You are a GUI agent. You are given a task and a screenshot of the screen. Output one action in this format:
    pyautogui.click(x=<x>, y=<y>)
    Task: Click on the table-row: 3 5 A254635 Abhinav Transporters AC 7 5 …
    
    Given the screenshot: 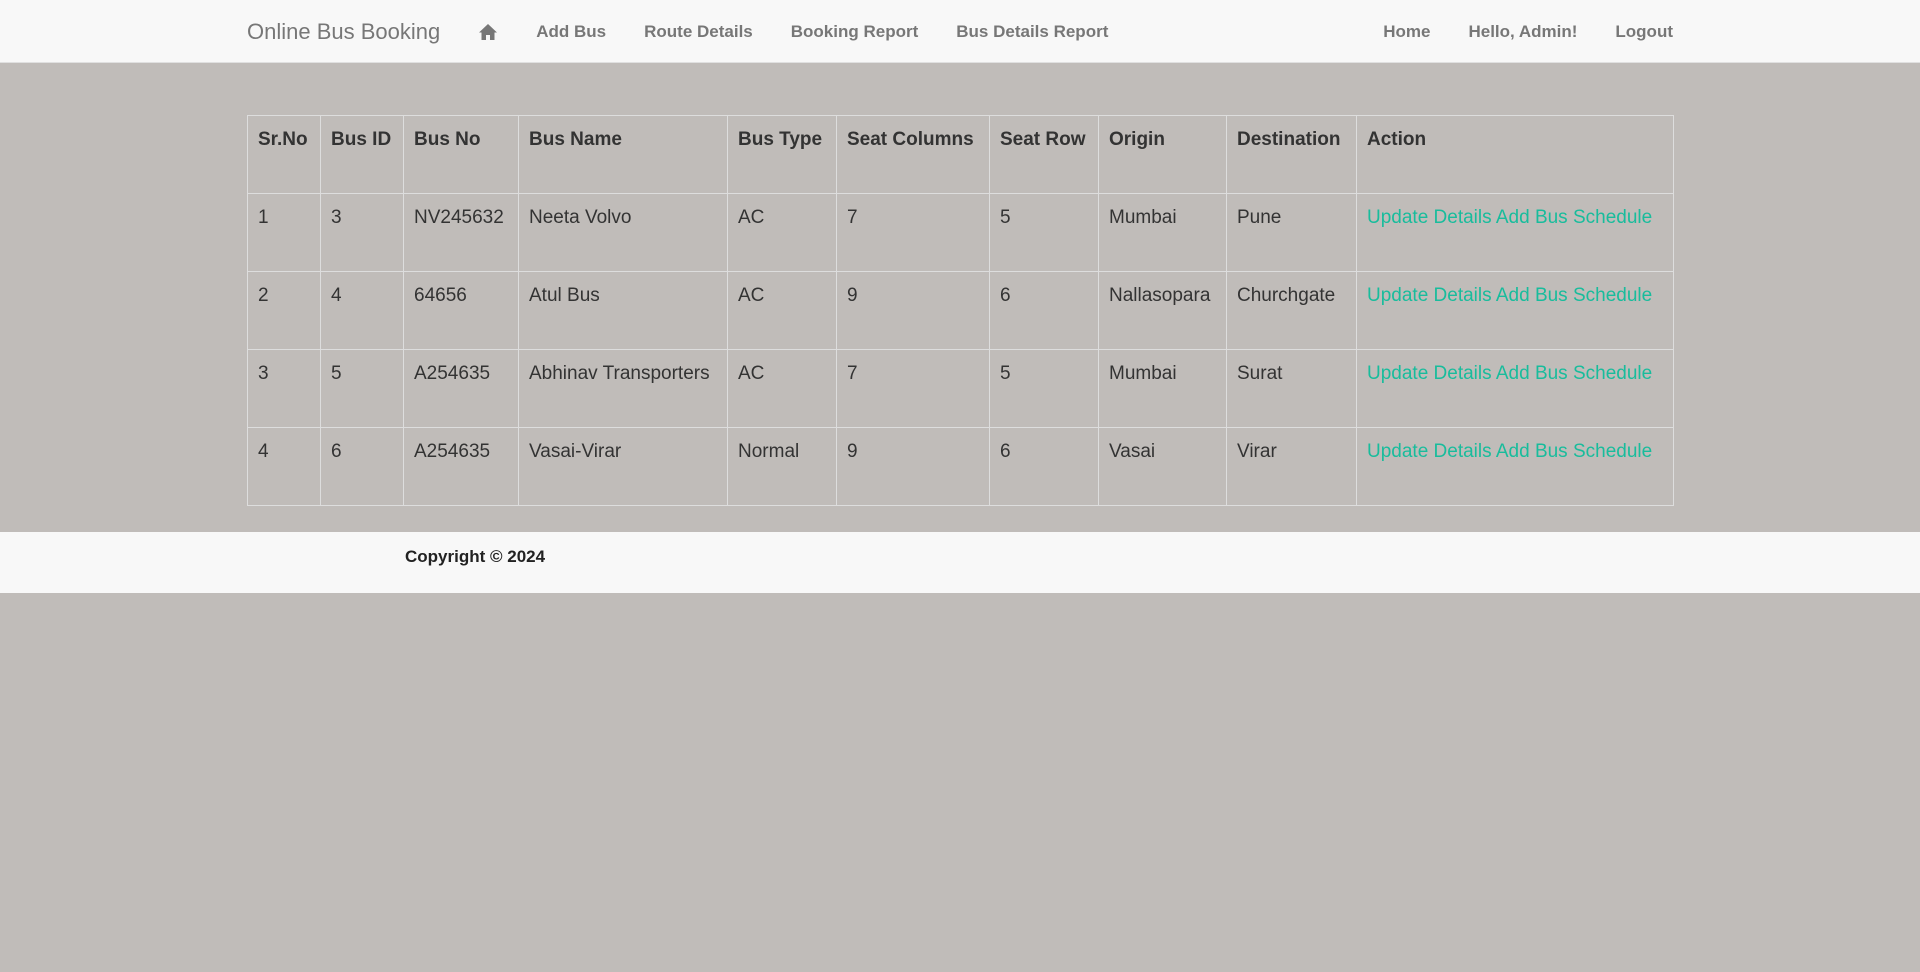 What is the action you would take?
    pyautogui.click(x=960, y=388)
    